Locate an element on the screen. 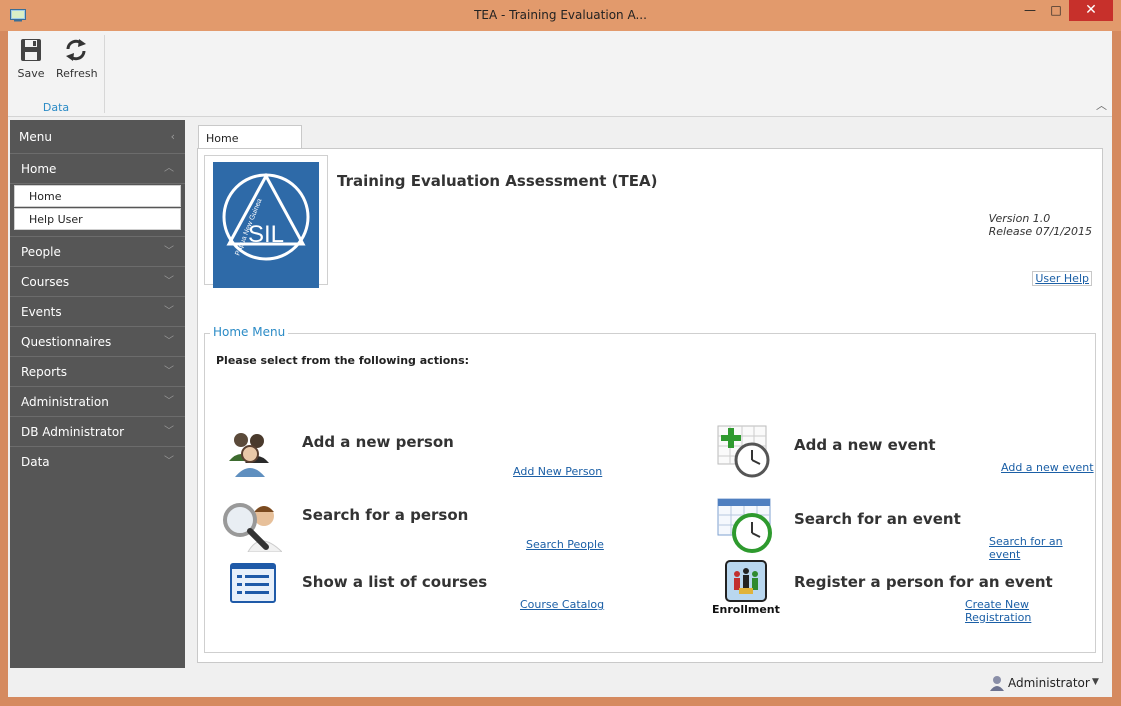 The image size is (1121, 706). sidebar-group-questionnaires: Questionnaires ﹀ is located at coordinates (97, 342).